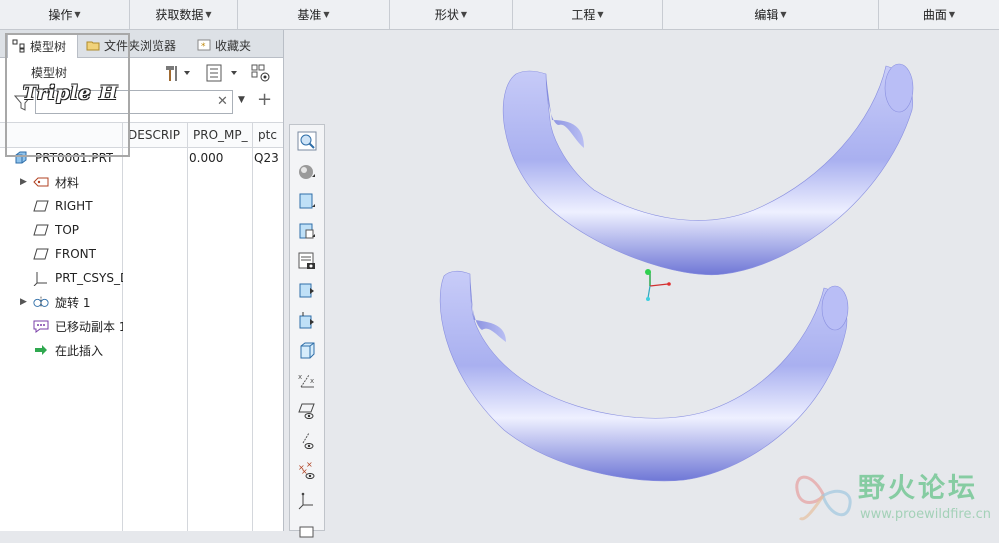 The height and width of the screenshot is (543, 999). Describe the element at coordinates (141, 302) in the screenshot. I see `tree-item-revolve: ▶ 旋转 1` at that location.